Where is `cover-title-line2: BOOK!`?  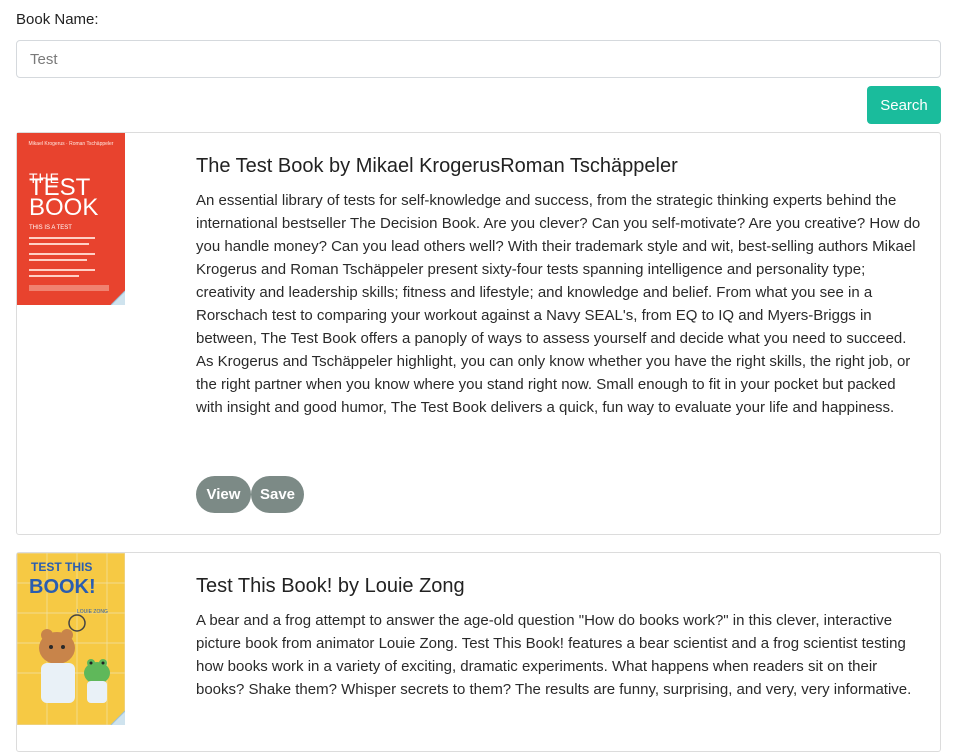
cover-title-line2: BOOK! is located at coordinates (62, 587).